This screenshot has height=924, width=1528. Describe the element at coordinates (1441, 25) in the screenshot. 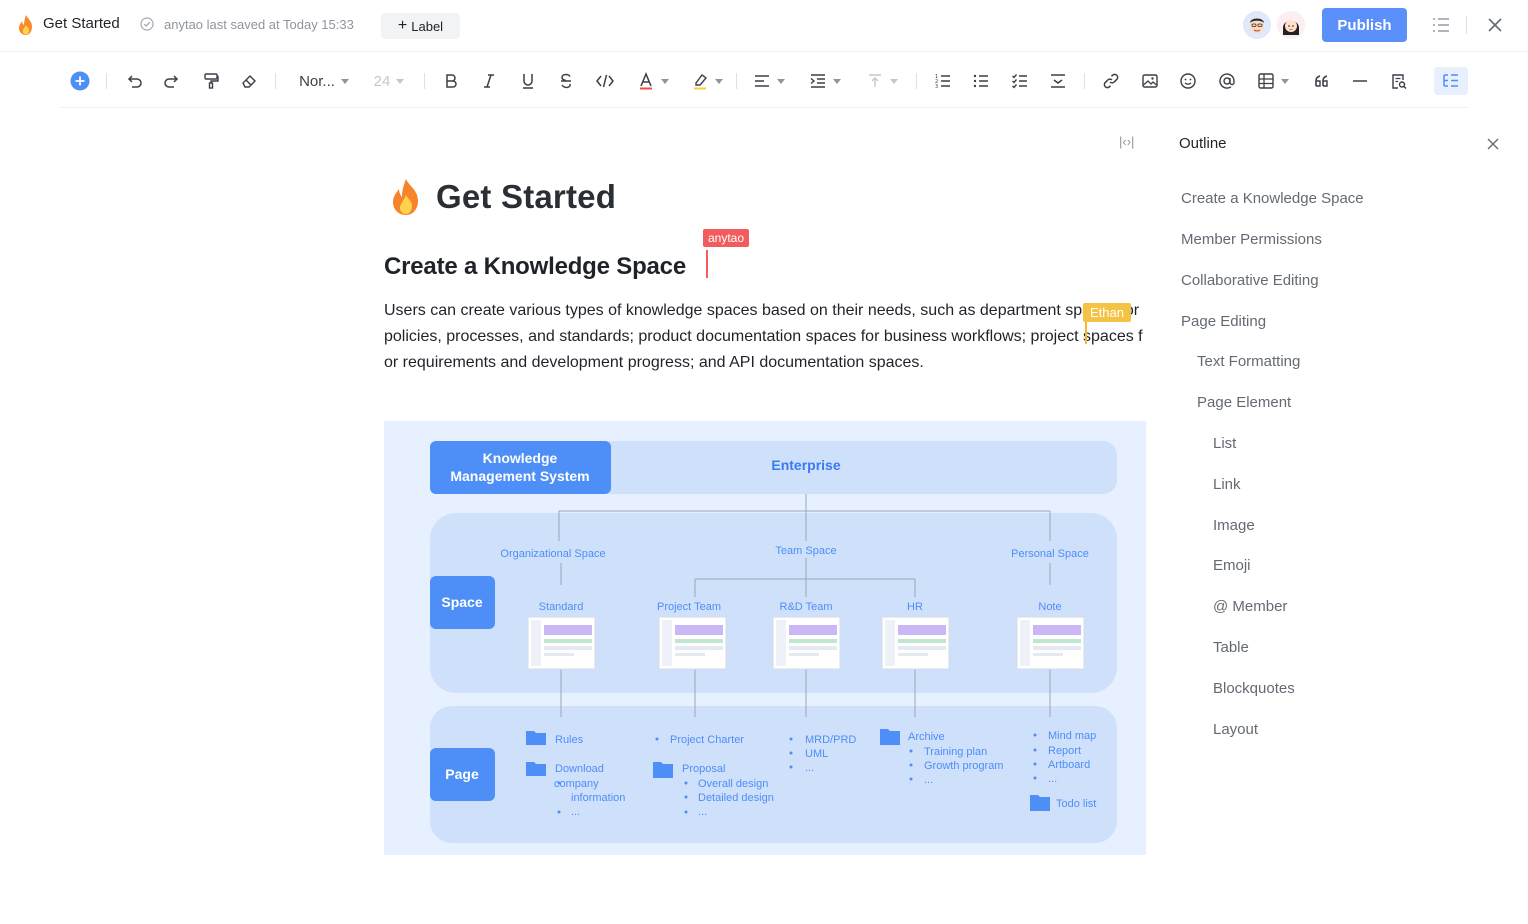

I see `list-menu-icon` at that location.